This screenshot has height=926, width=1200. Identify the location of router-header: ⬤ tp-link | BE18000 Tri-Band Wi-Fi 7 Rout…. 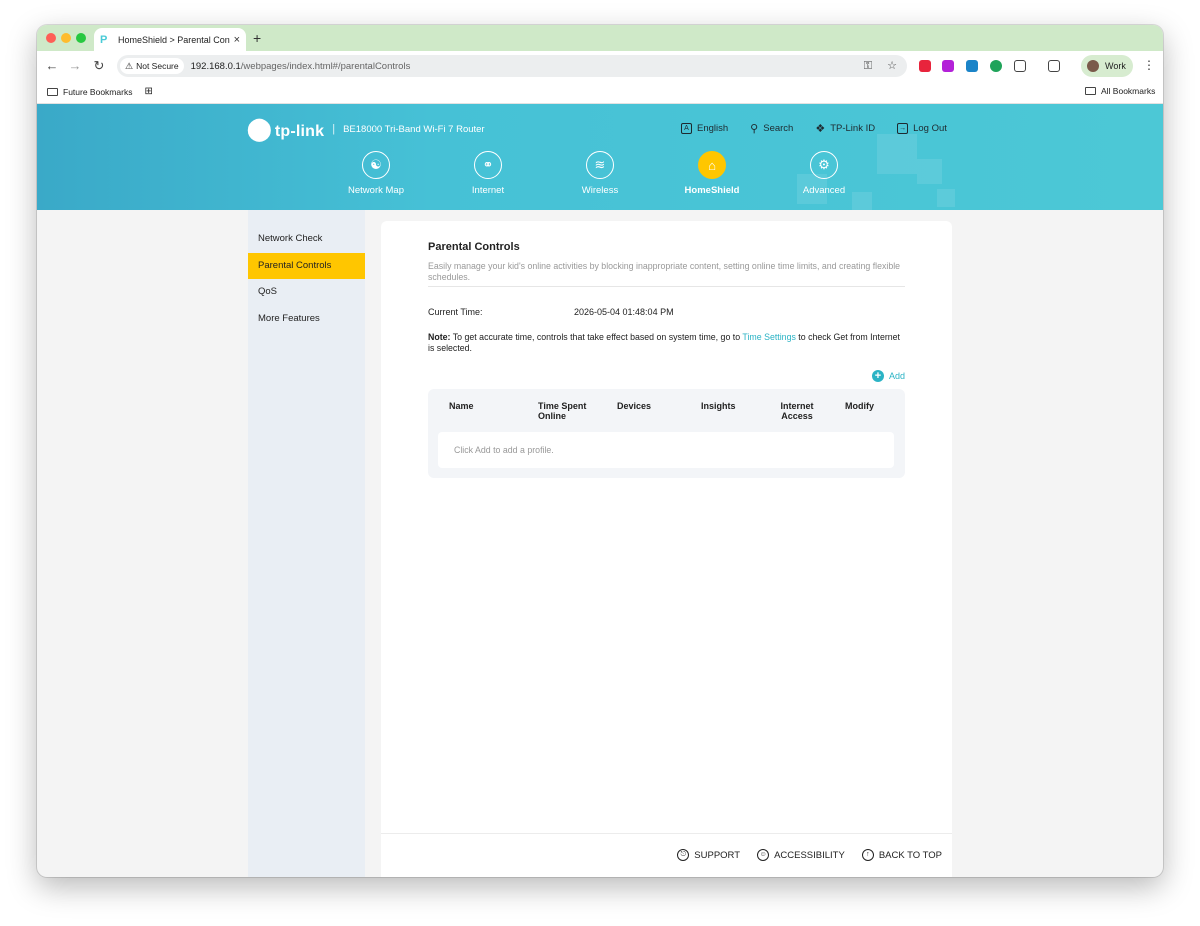
(600, 157).